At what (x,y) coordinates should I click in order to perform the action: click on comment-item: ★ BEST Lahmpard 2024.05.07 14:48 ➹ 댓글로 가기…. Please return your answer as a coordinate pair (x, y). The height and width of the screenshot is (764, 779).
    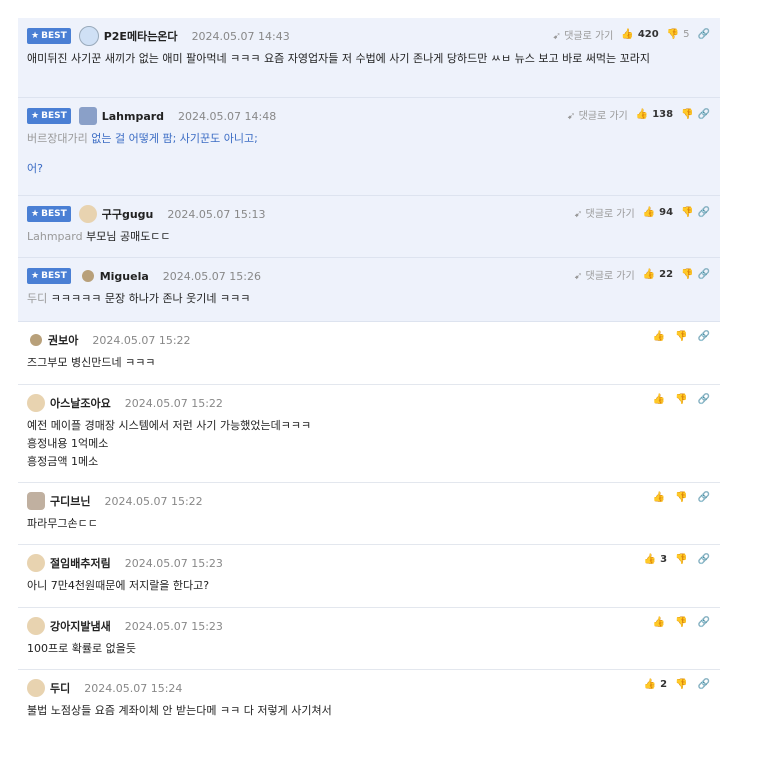
    Looking at the image, I should click on (369, 147).